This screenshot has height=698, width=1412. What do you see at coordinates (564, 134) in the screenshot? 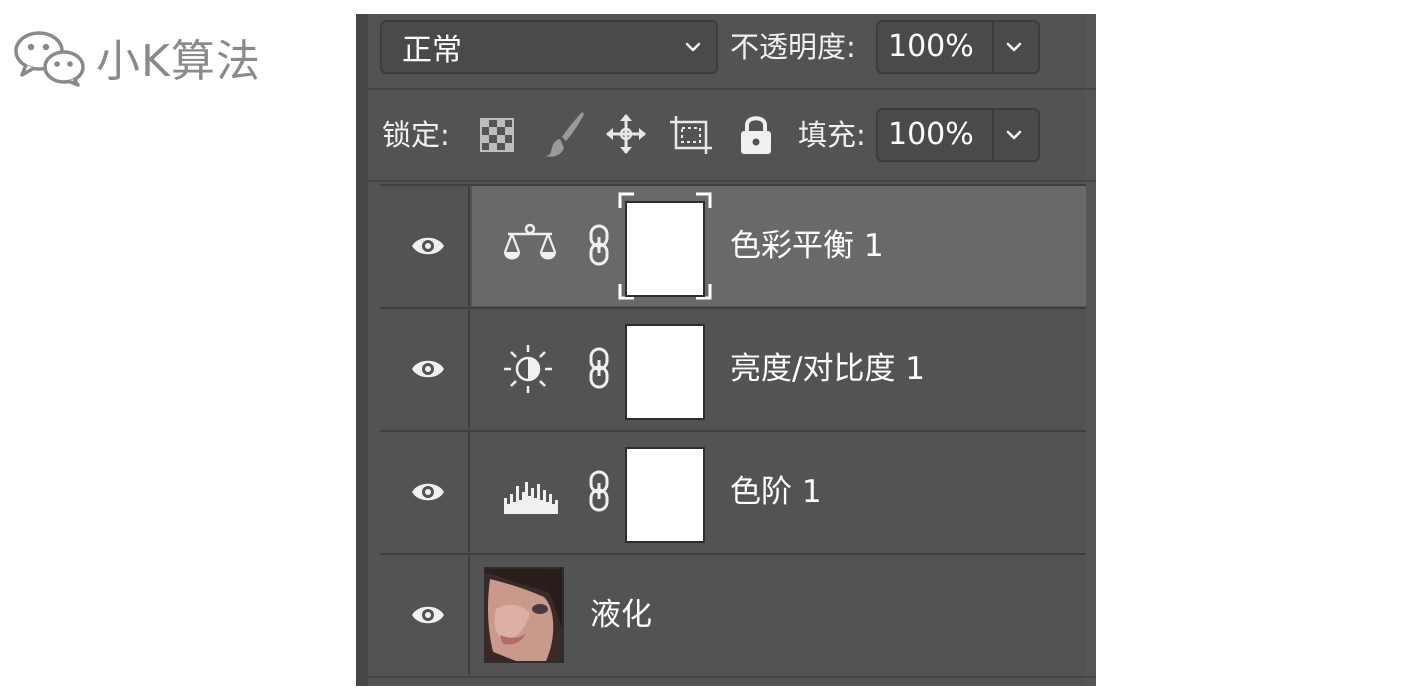
I see `lock-image-pixels-icon` at bounding box center [564, 134].